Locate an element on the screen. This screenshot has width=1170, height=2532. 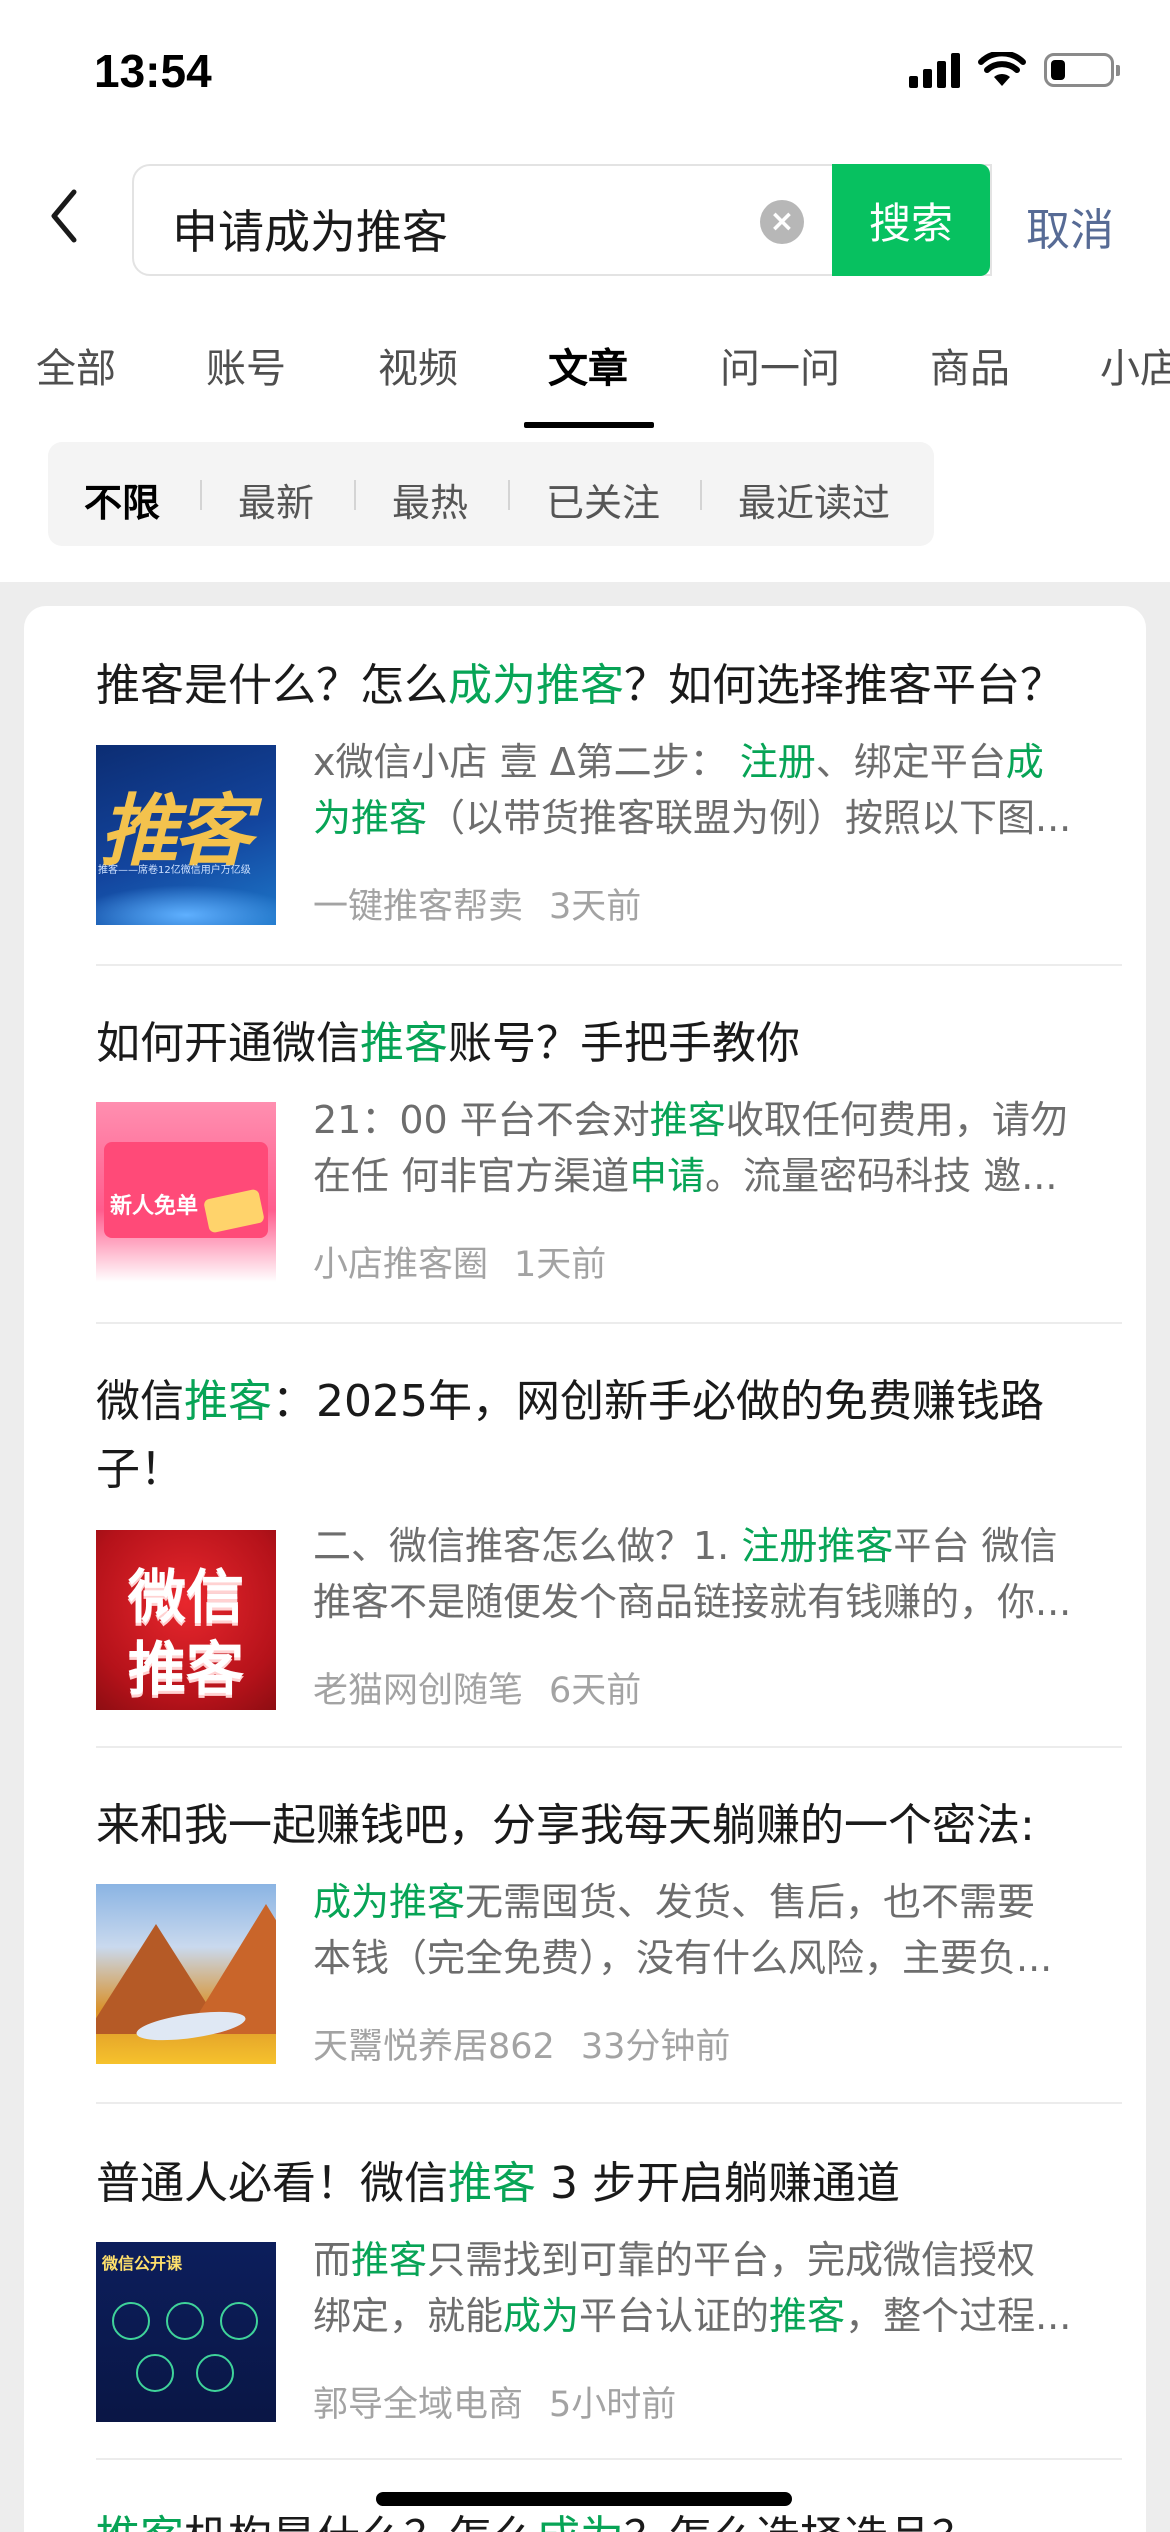
status-icons is located at coordinates (1014, 70).